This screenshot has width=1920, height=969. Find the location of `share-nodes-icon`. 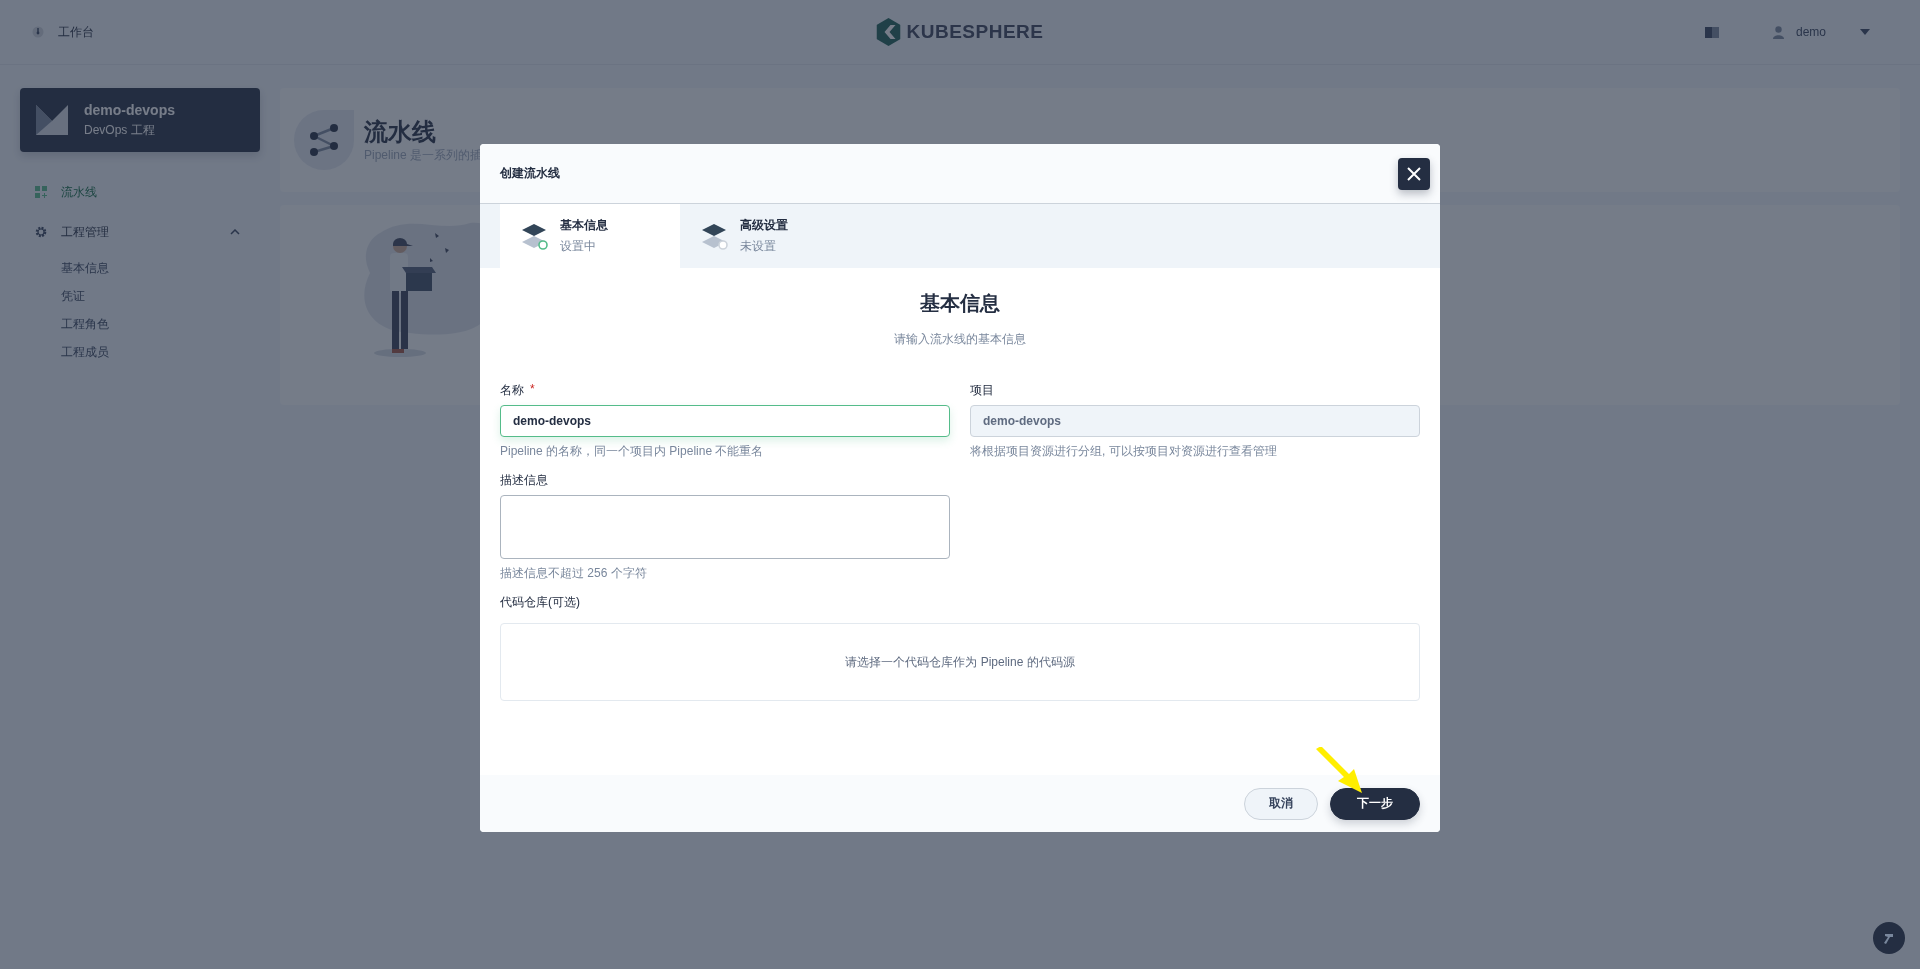

share-nodes-icon is located at coordinates (324, 140).